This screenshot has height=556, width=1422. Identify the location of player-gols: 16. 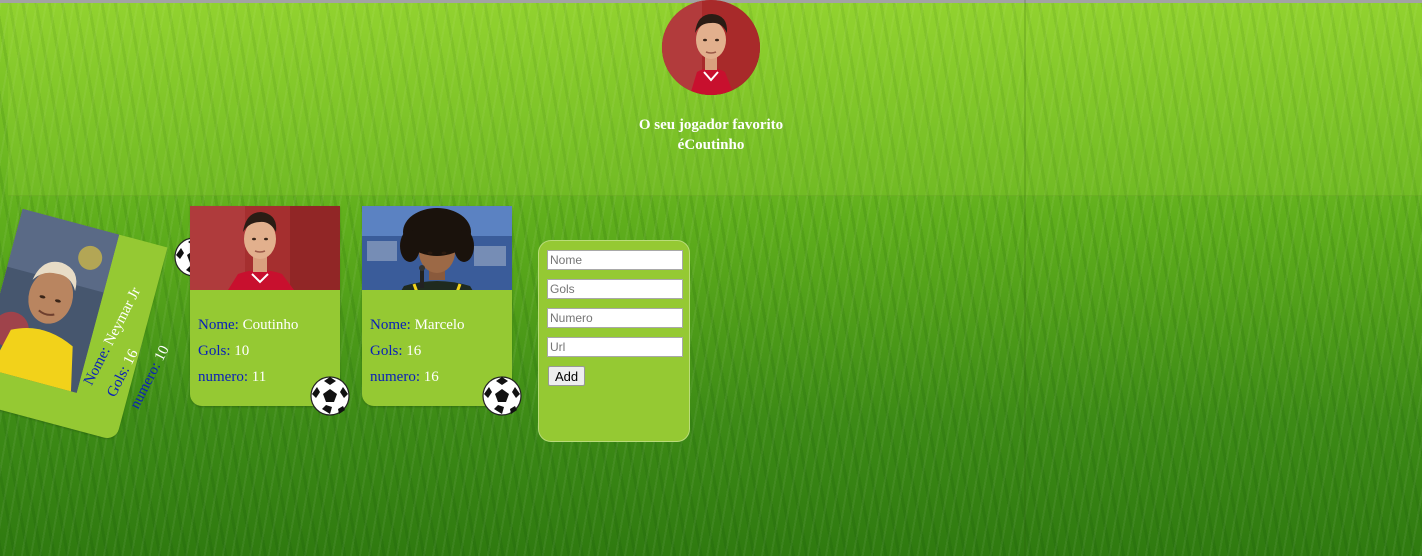
(414, 351).